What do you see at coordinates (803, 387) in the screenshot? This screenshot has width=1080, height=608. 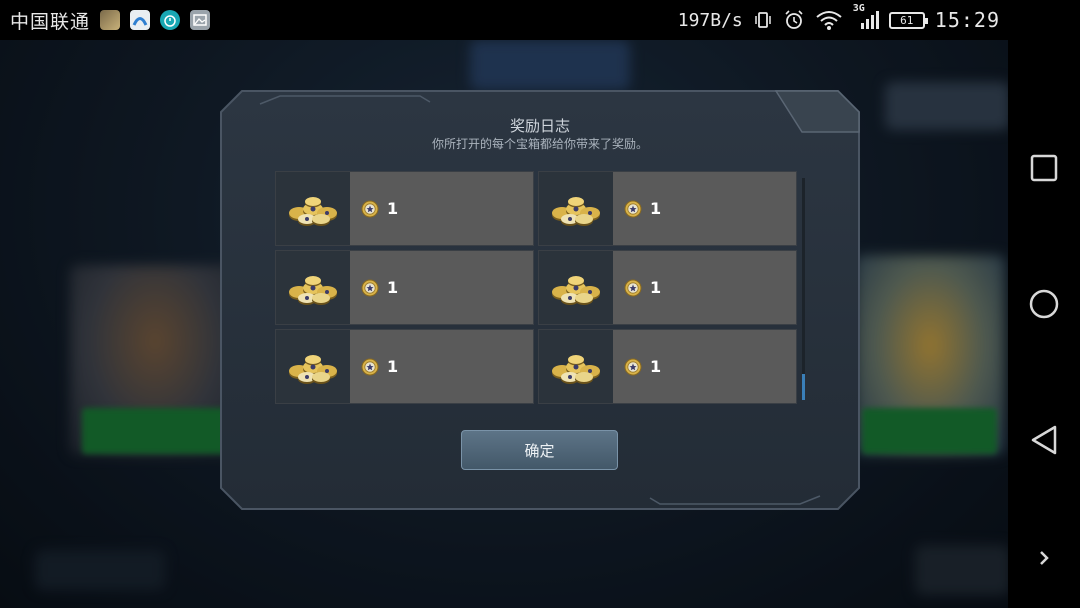 I see `scrollbar-thumb` at bounding box center [803, 387].